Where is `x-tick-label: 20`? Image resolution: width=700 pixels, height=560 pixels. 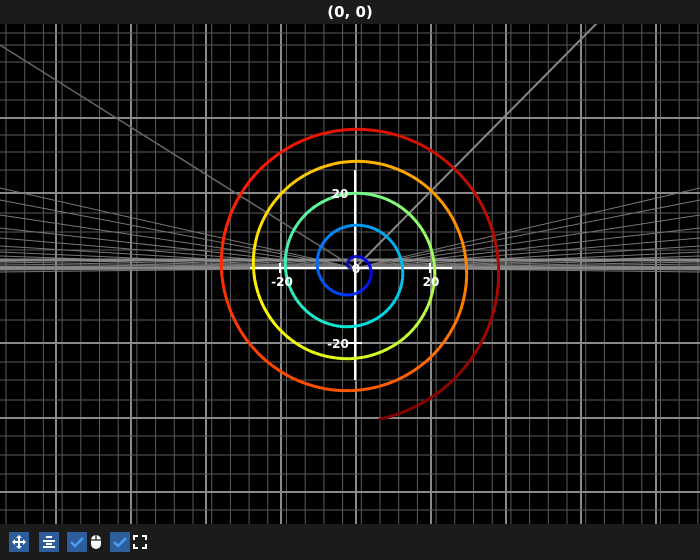
x-tick-label: 20 is located at coordinates (431, 282).